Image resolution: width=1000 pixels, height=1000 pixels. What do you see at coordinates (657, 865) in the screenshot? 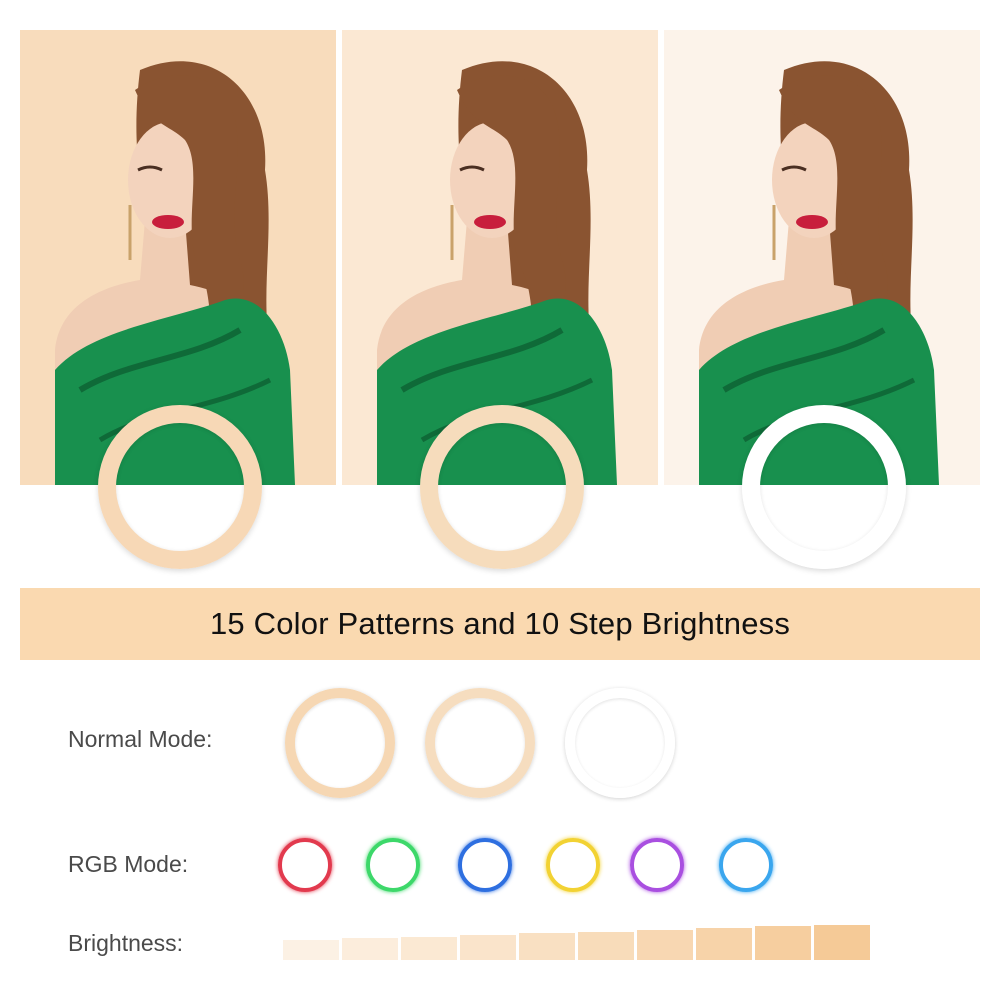
I see `rgb-ring-purple` at bounding box center [657, 865].